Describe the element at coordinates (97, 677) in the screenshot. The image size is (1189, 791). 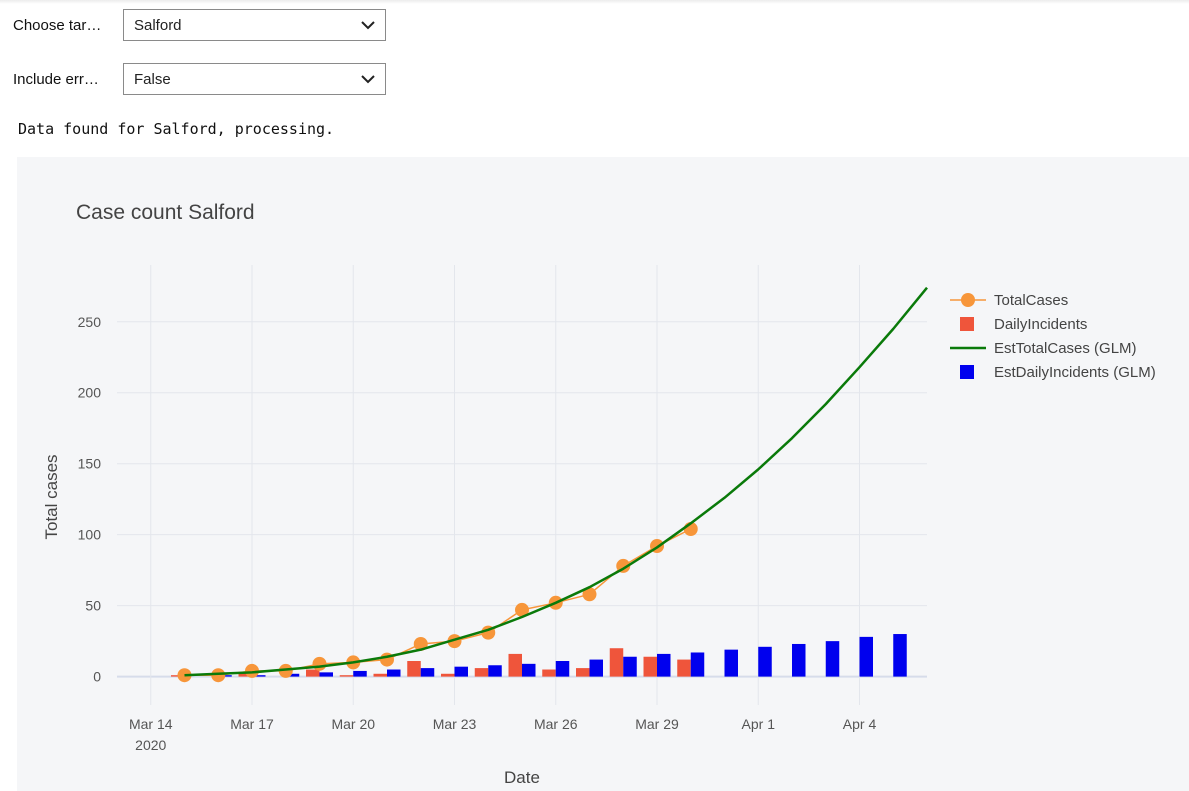
I see `y-tick-label: 0` at that location.